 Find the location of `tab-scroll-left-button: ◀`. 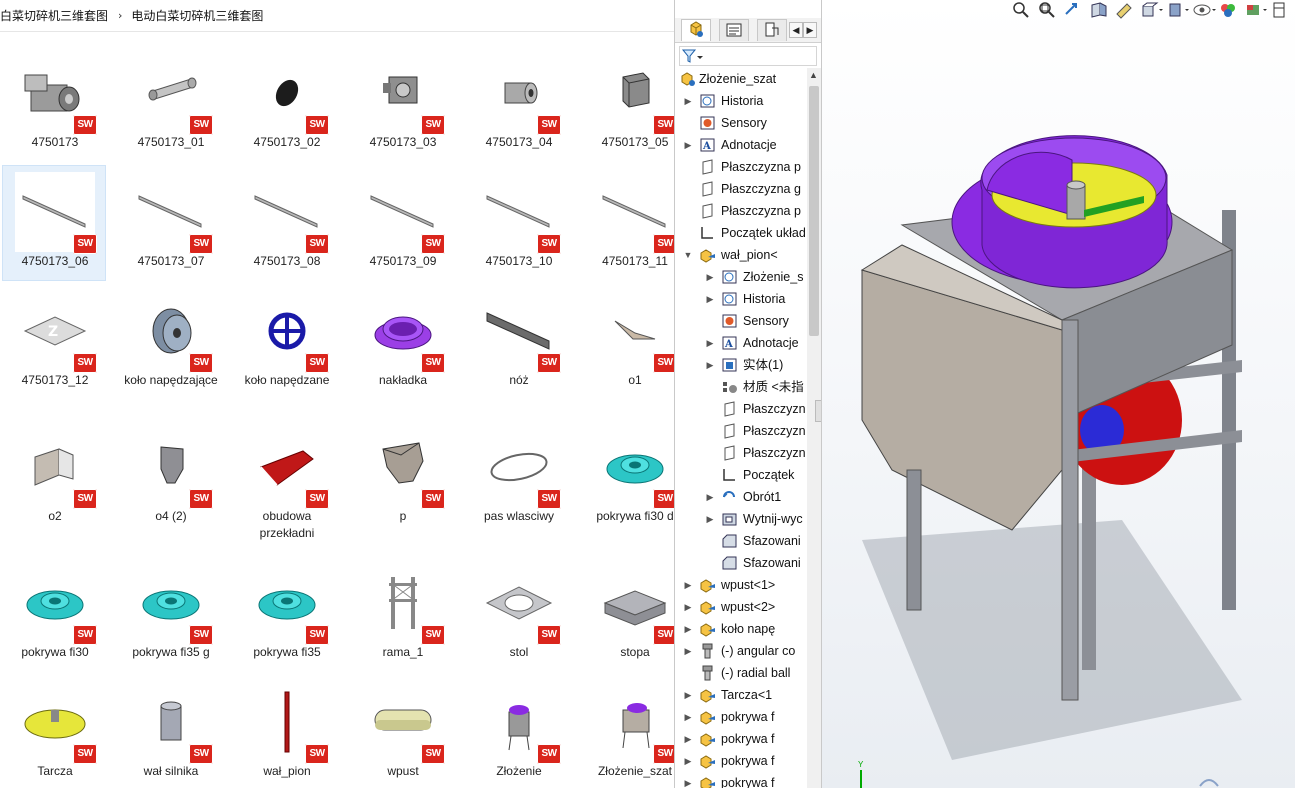

tab-scroll-left-button: ◀ is located at coordinates (796, 30).